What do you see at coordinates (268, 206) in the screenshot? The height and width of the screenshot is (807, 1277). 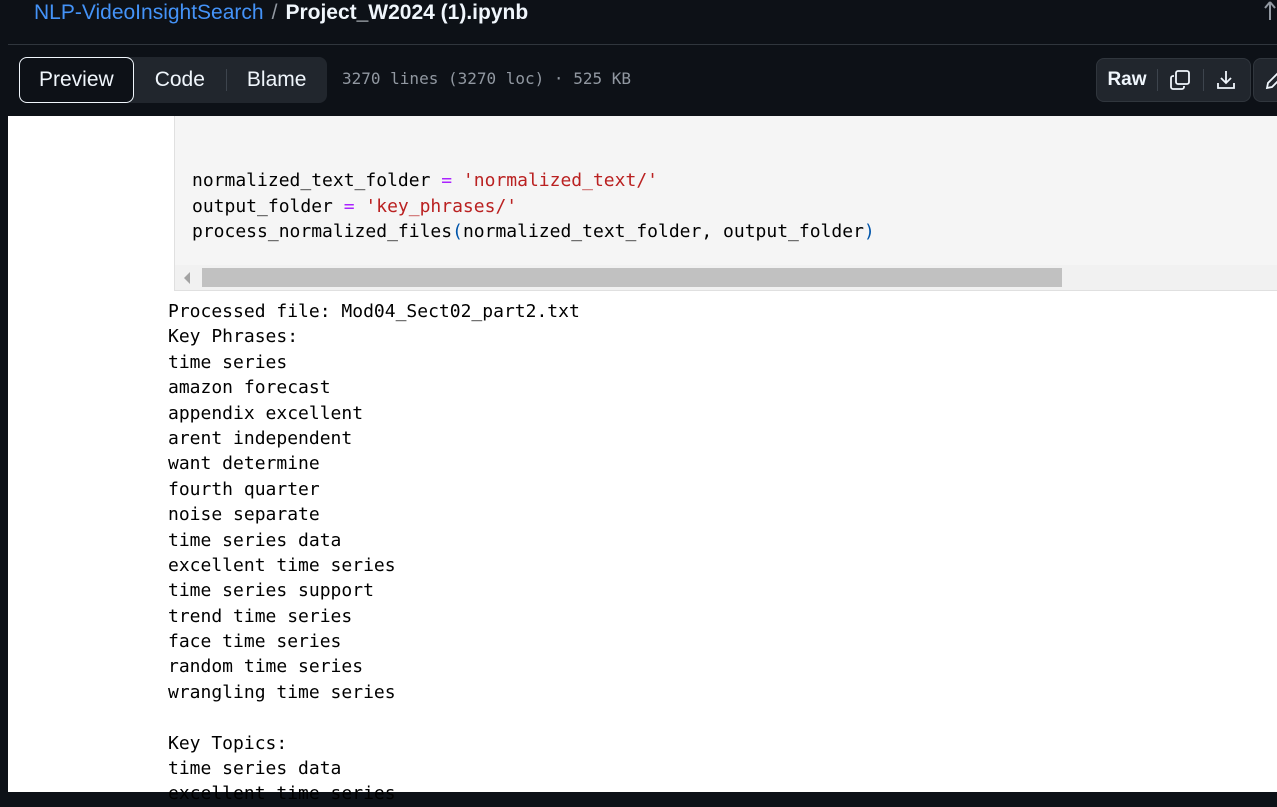 I see `code-token-variable: output_folder` at bounding box center [268, 206].